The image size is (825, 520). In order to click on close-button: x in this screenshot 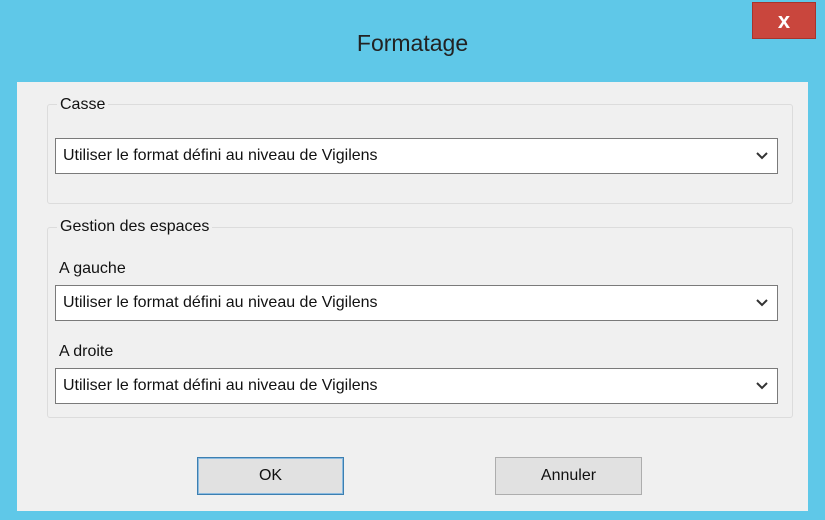, I will do `click(784, 20)`.